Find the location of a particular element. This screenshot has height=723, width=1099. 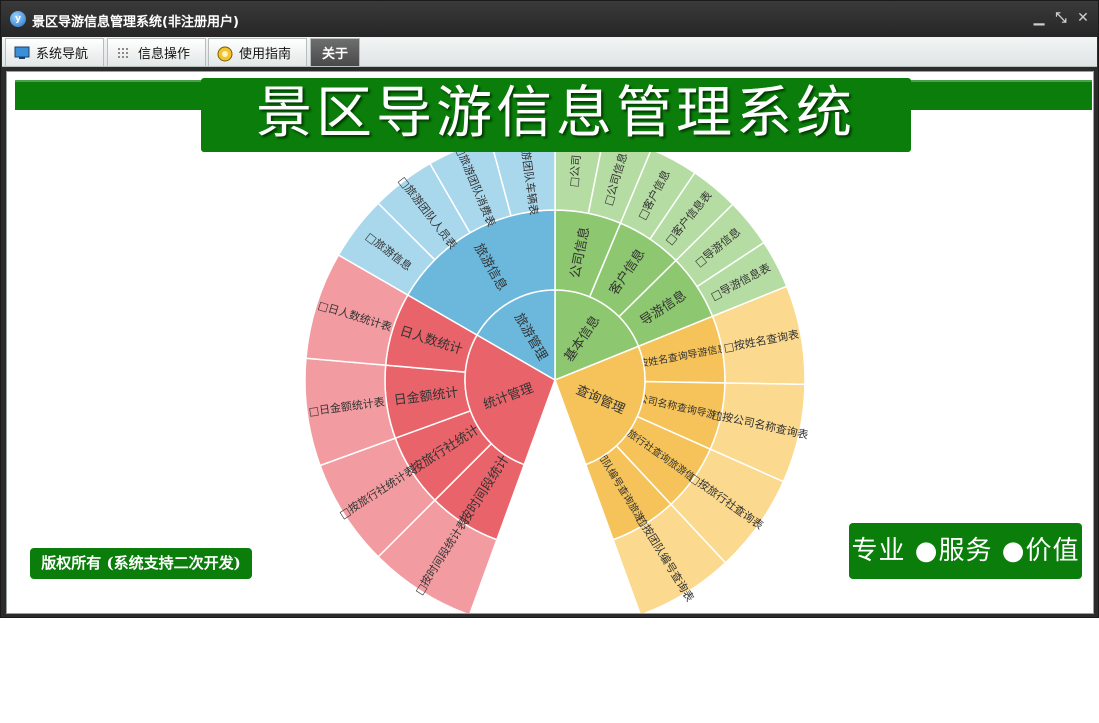

tab-label: 关于 is located at coordinates (335, 54).